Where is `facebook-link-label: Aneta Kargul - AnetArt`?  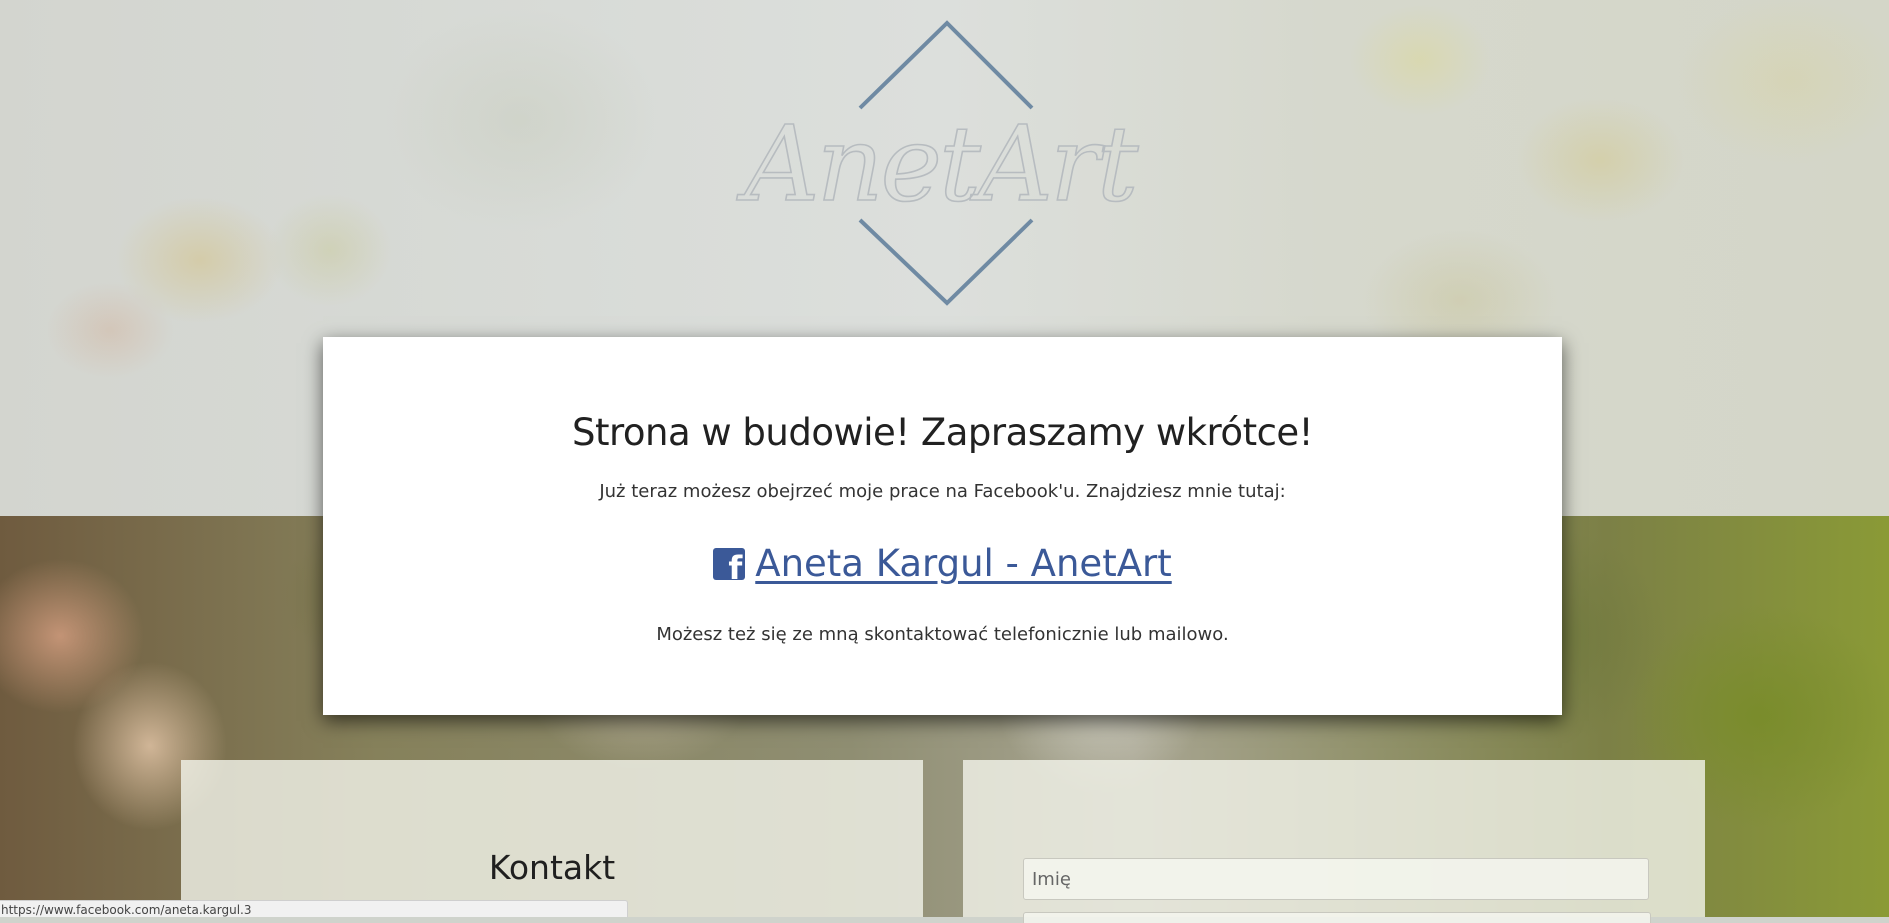
facebook-link-label: Aneta Kargul - AnetArt is located at coordinates (963, 563).